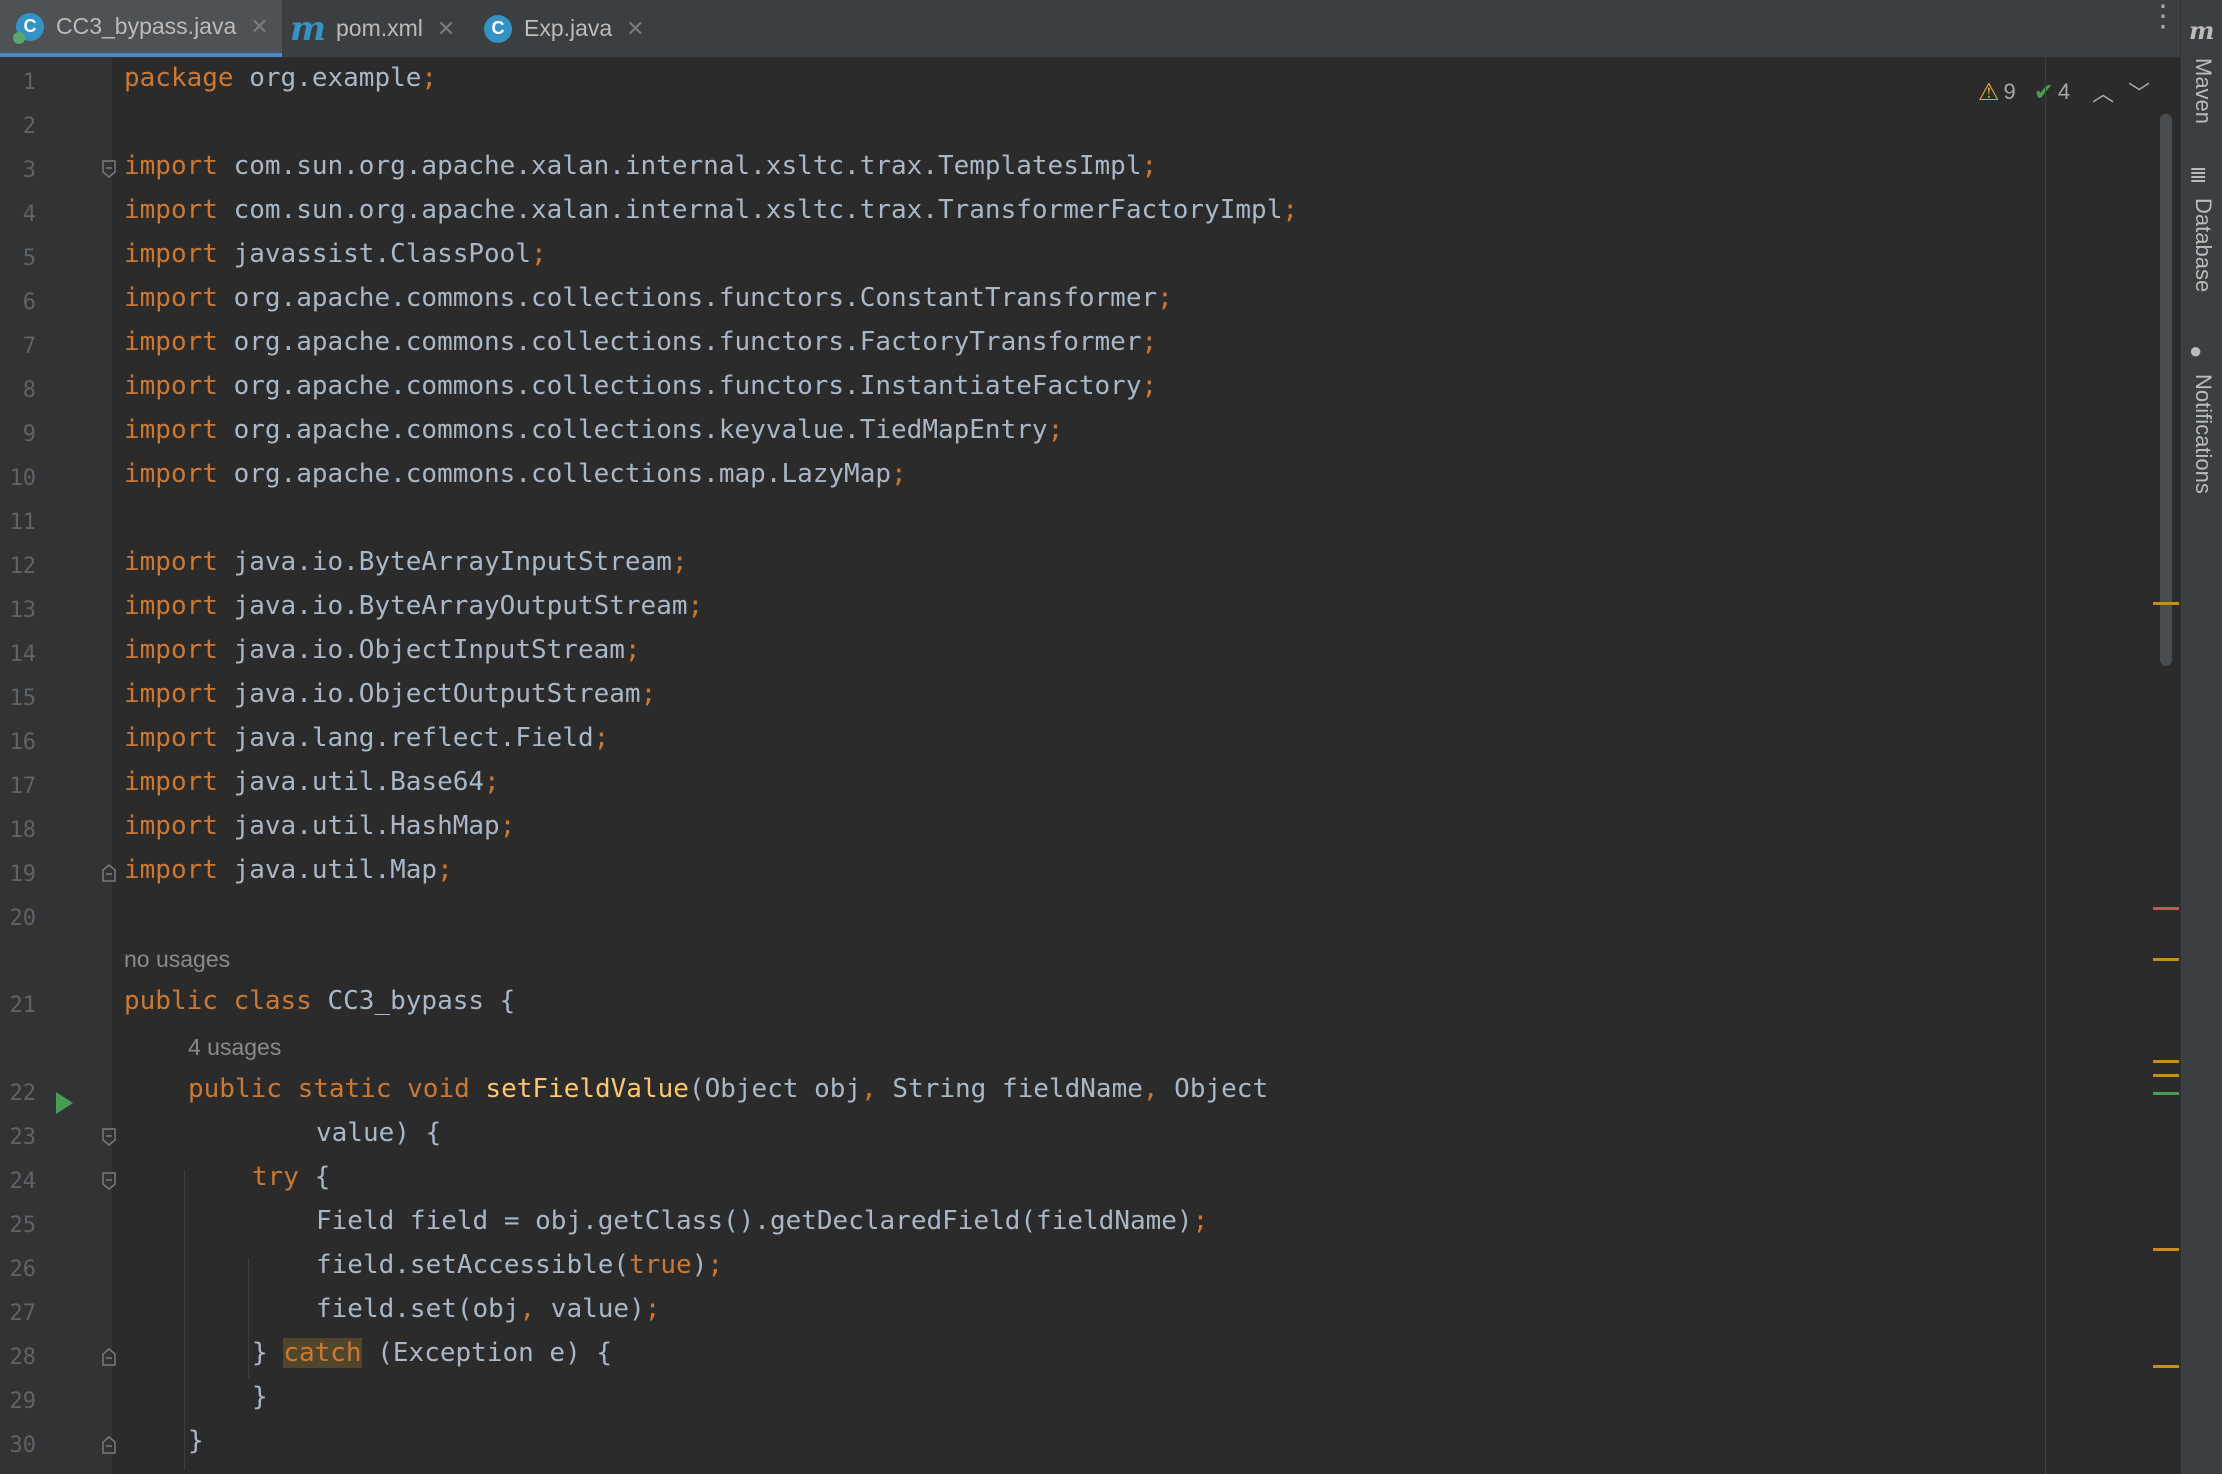 This screenshot has height=1474, width=2222. What do you see at coordinates (2139, 92) in the screenshot?
I see `next-highlight-icon: ﹀` at bounding box center [2139, 92].